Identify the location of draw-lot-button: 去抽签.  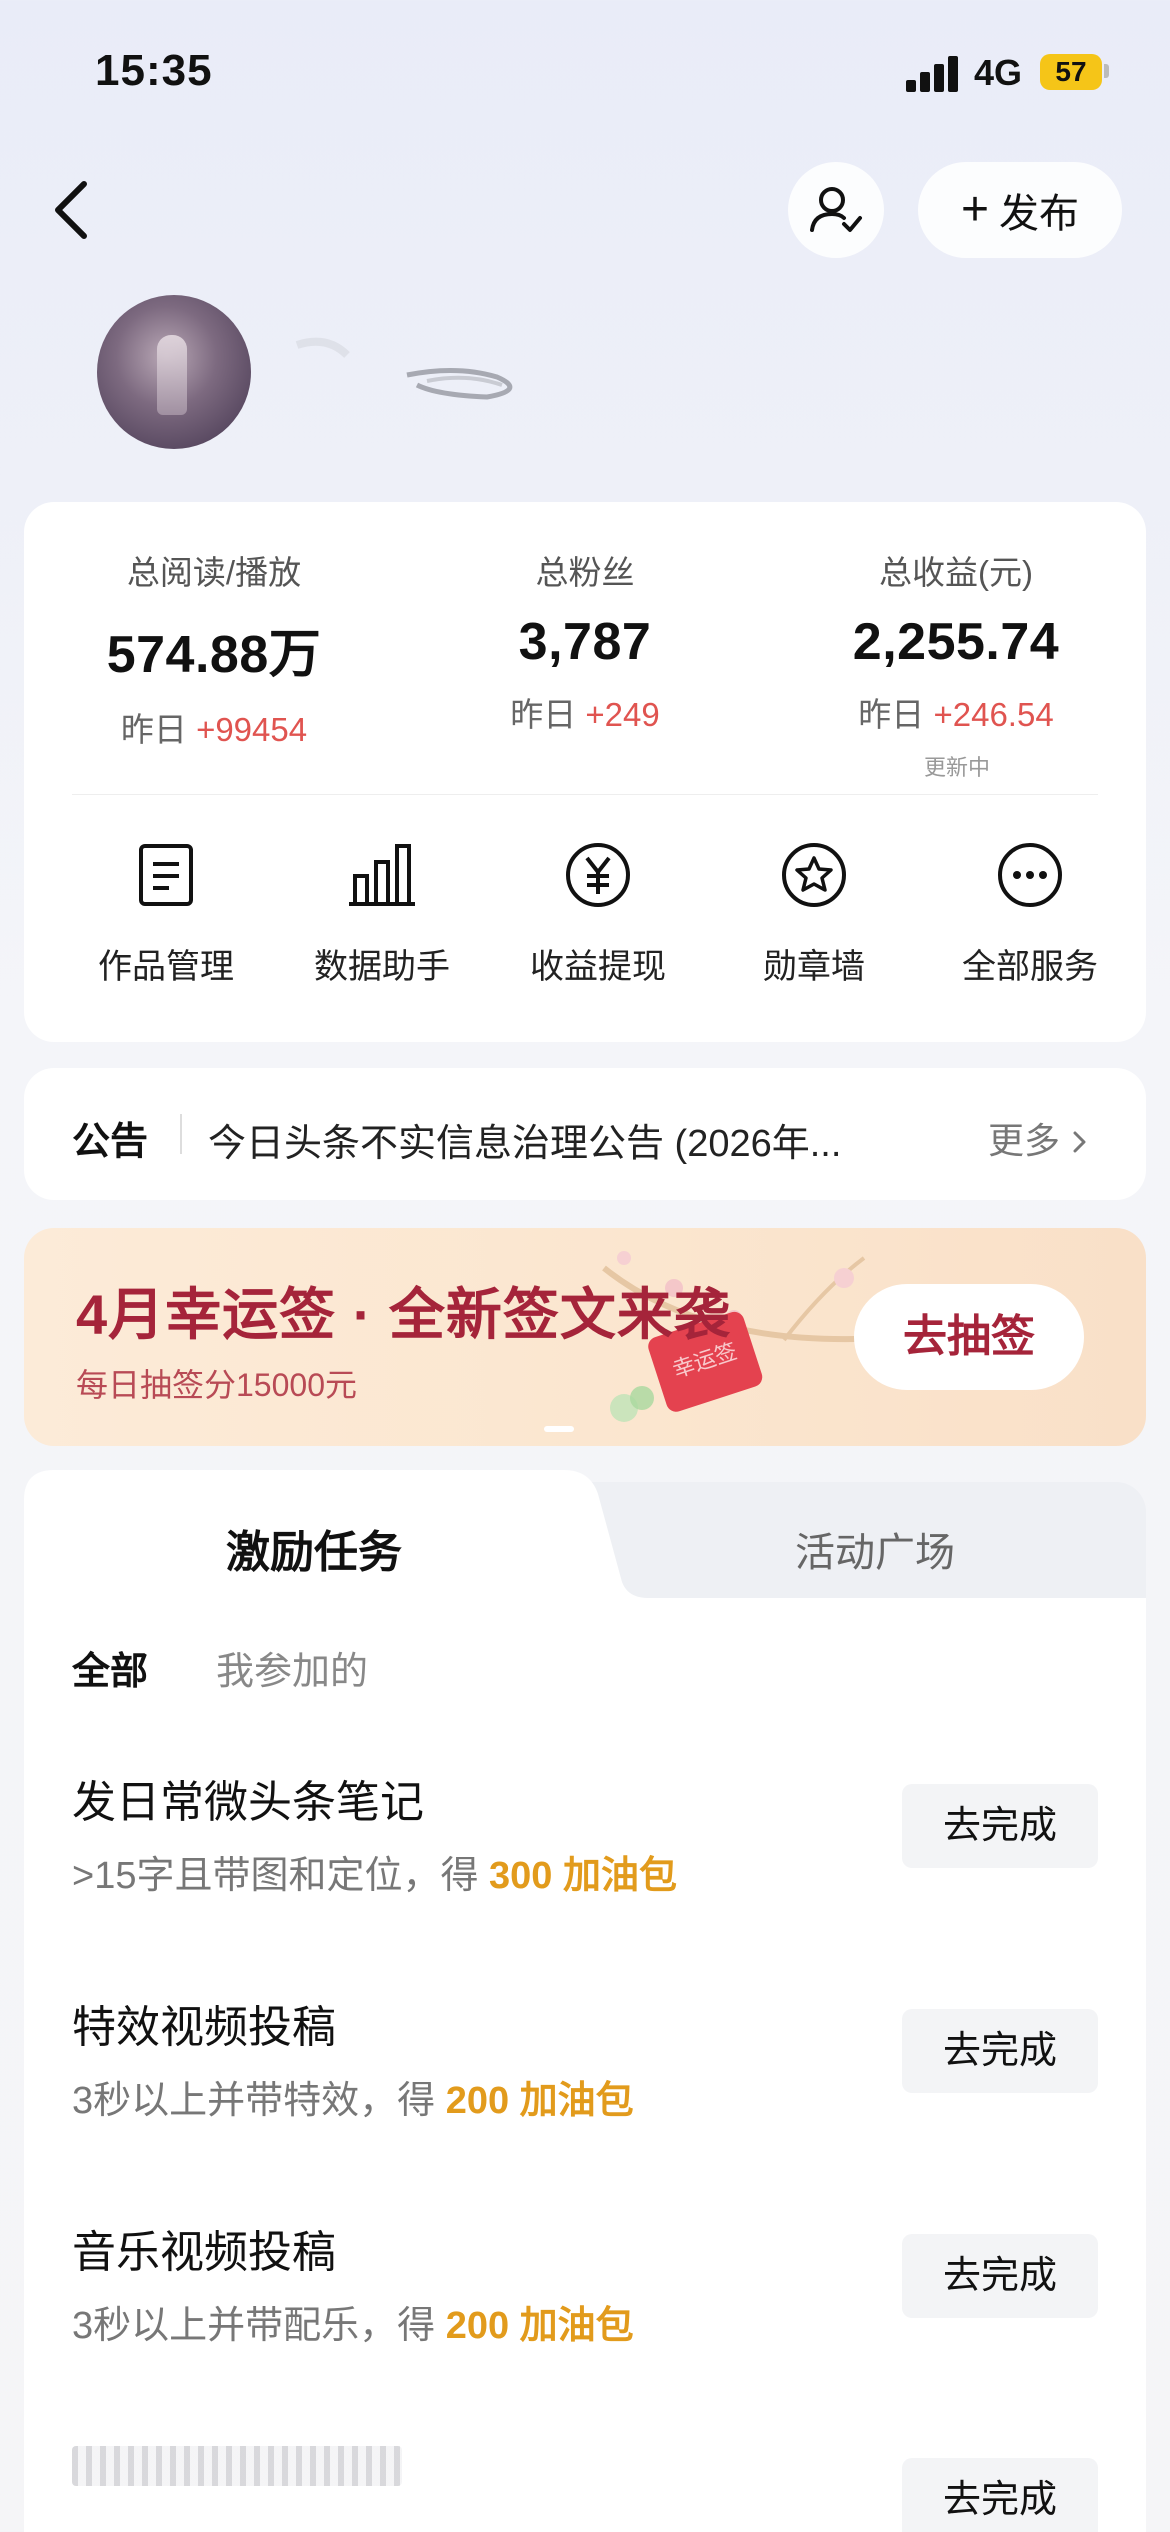
(969, 1337).